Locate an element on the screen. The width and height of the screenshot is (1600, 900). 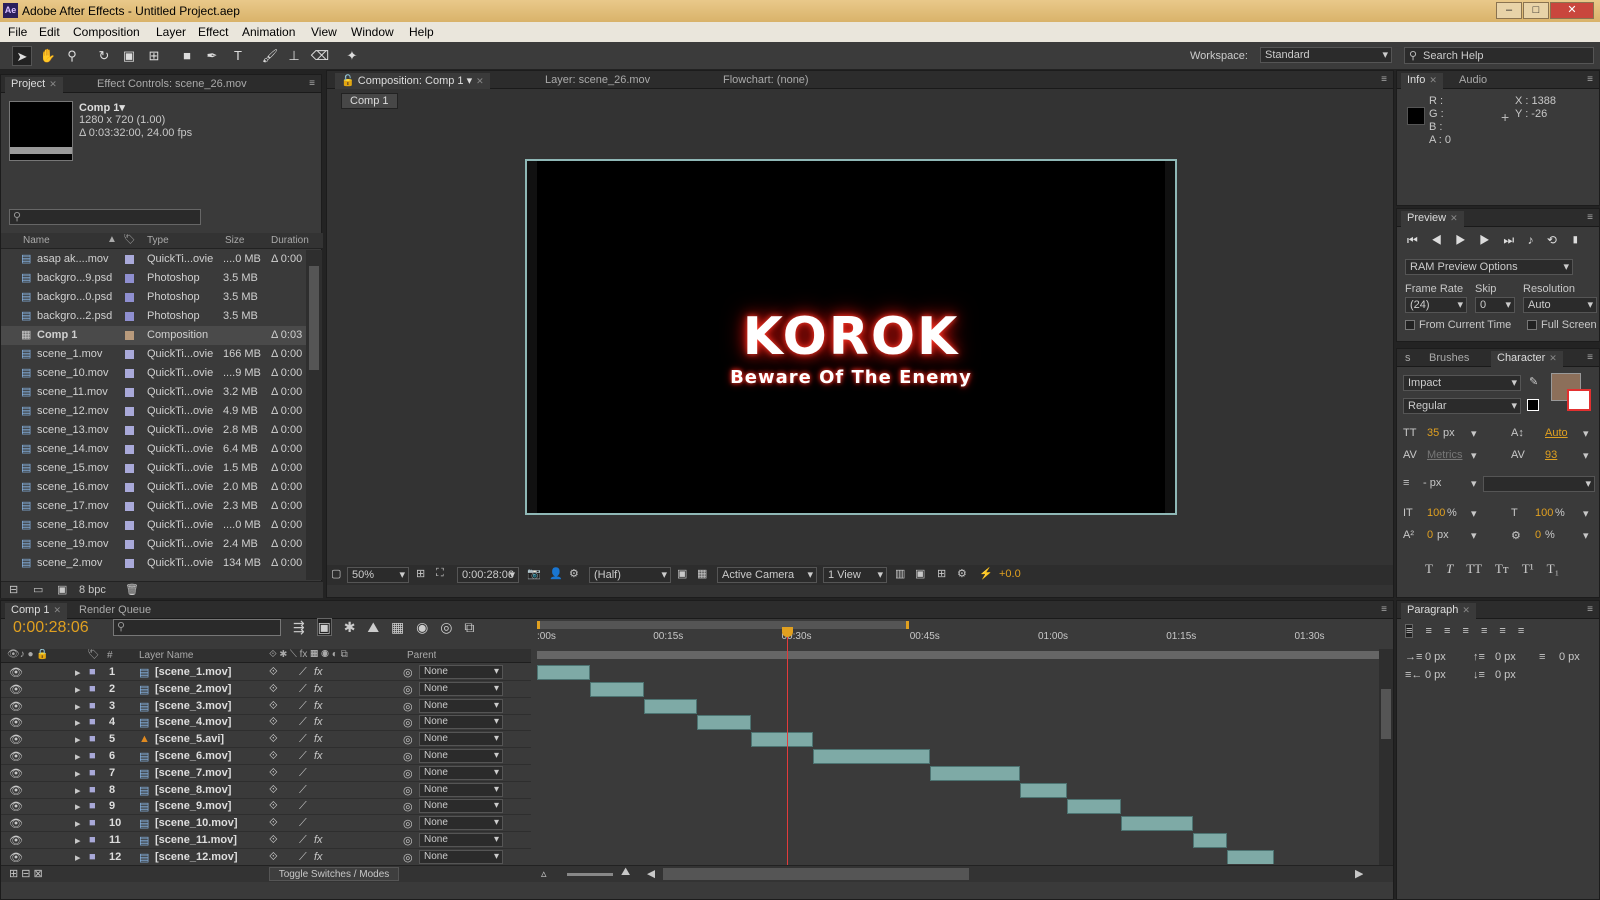
project-item: ▤ scene_19.mov QuickTi...ovie 2.4 MB Δ 0:00 is located at coordinates (153, 544).